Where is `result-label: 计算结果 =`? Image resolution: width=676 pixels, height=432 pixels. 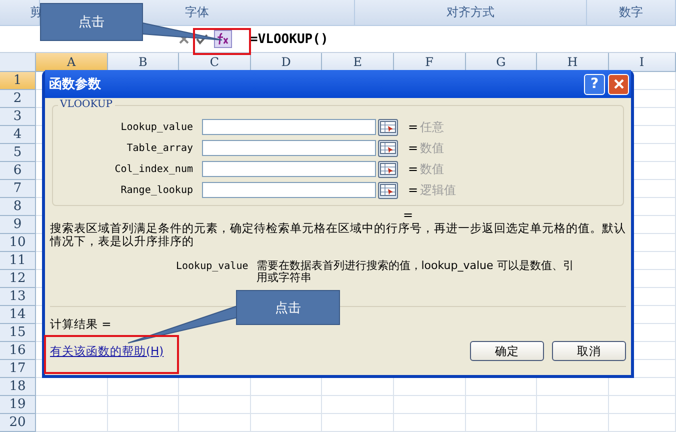 result-label: 计算结果 = is located at coordinates (81, 324).